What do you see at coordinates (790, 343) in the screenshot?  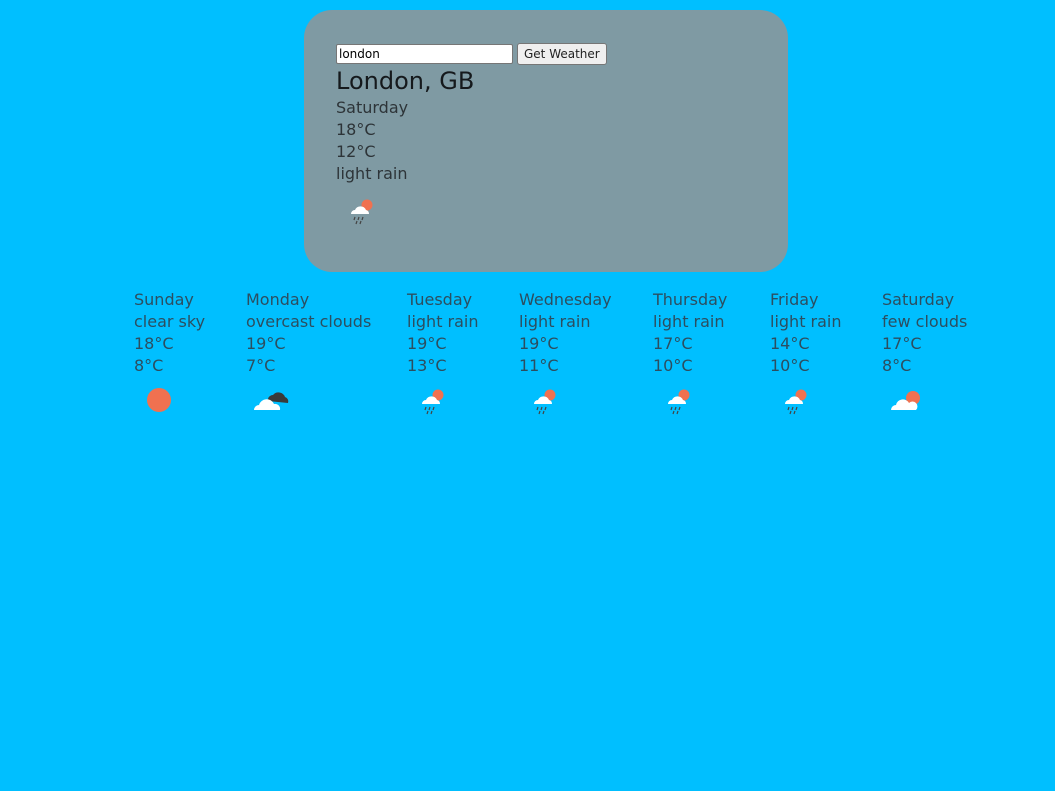 I see `forecast-high-temp: 14°C` at bounding box center [790, 343].